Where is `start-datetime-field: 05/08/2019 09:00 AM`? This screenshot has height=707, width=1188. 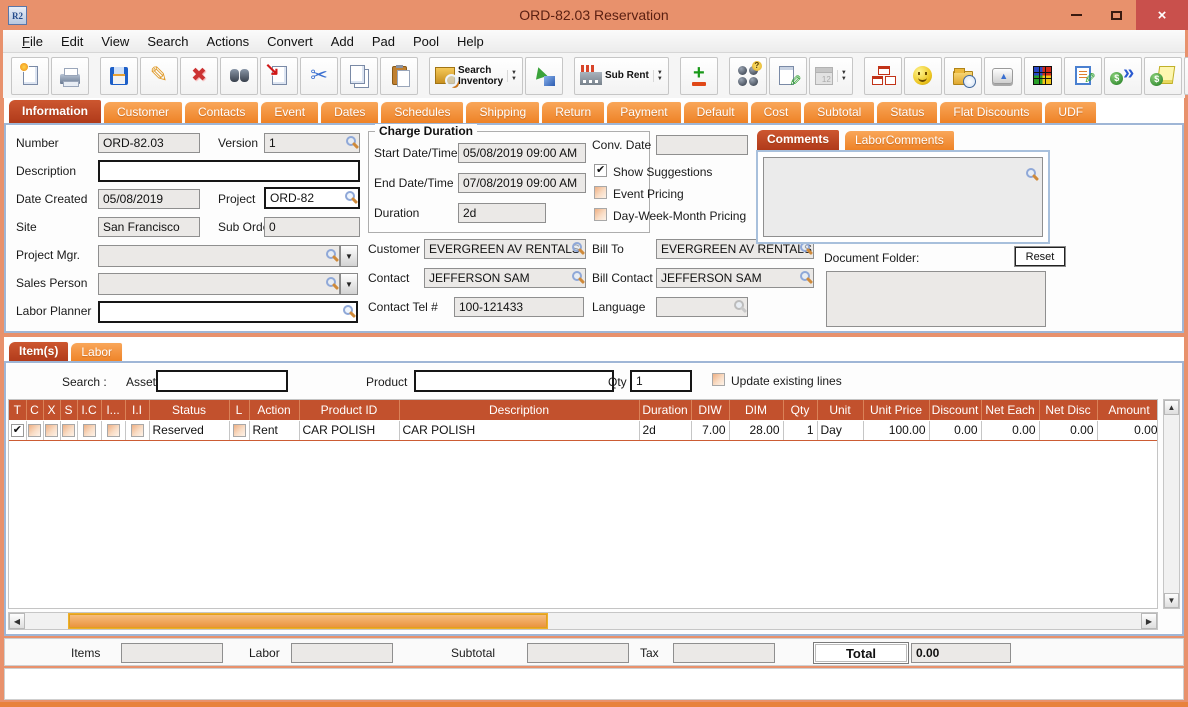 start-datetime-field: 05/08/2019 09:00 AM is located at coordinates (522, 153).